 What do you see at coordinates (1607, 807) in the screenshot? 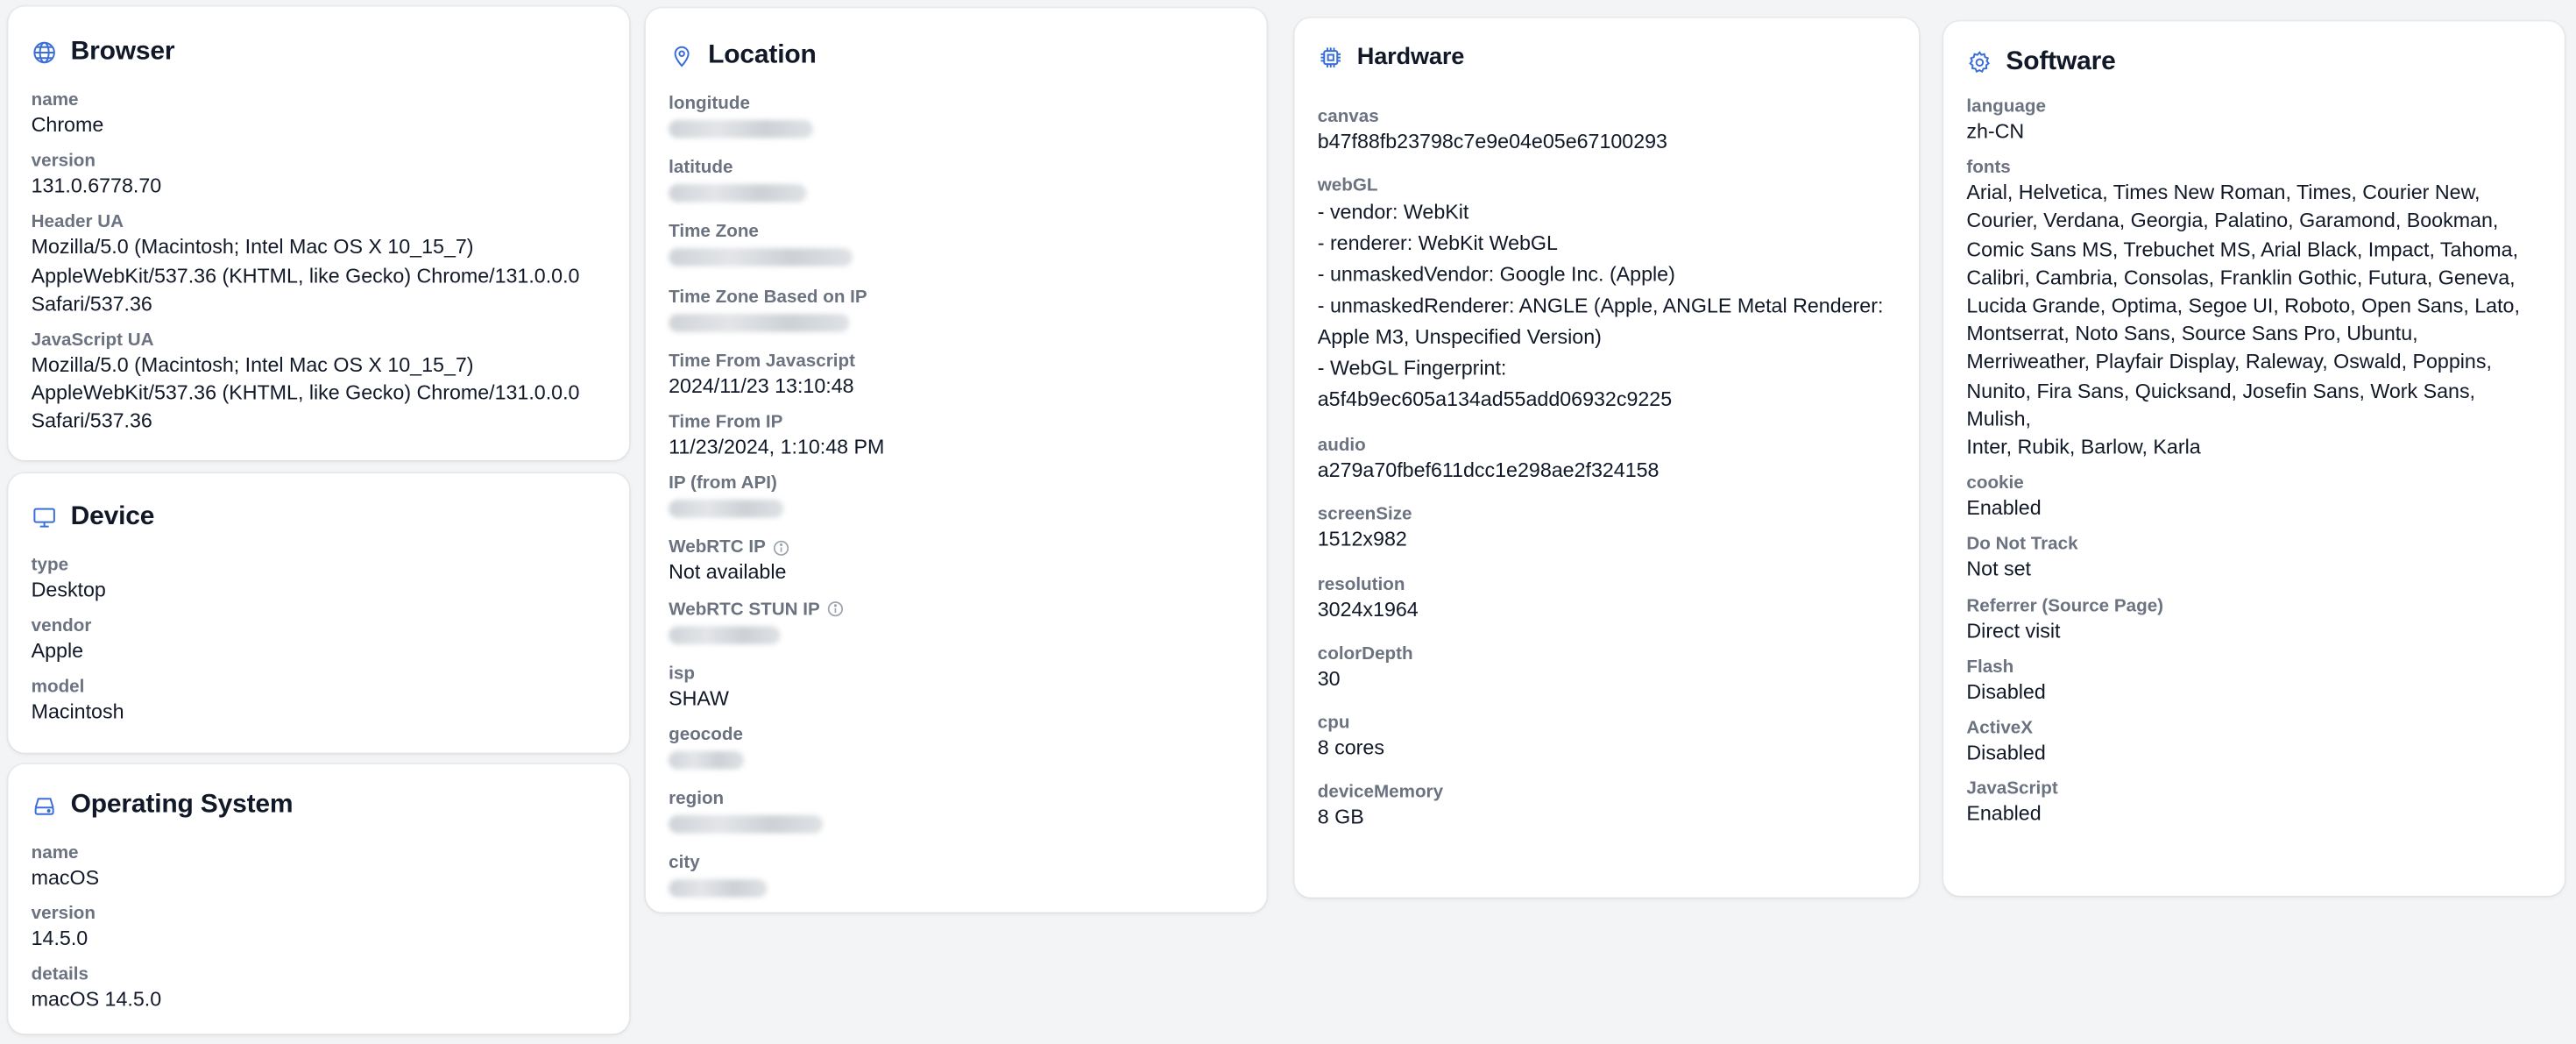
I see `hardware-field-device-memory: deviceMemory 8 GB` at bounding box center [1607, 807].